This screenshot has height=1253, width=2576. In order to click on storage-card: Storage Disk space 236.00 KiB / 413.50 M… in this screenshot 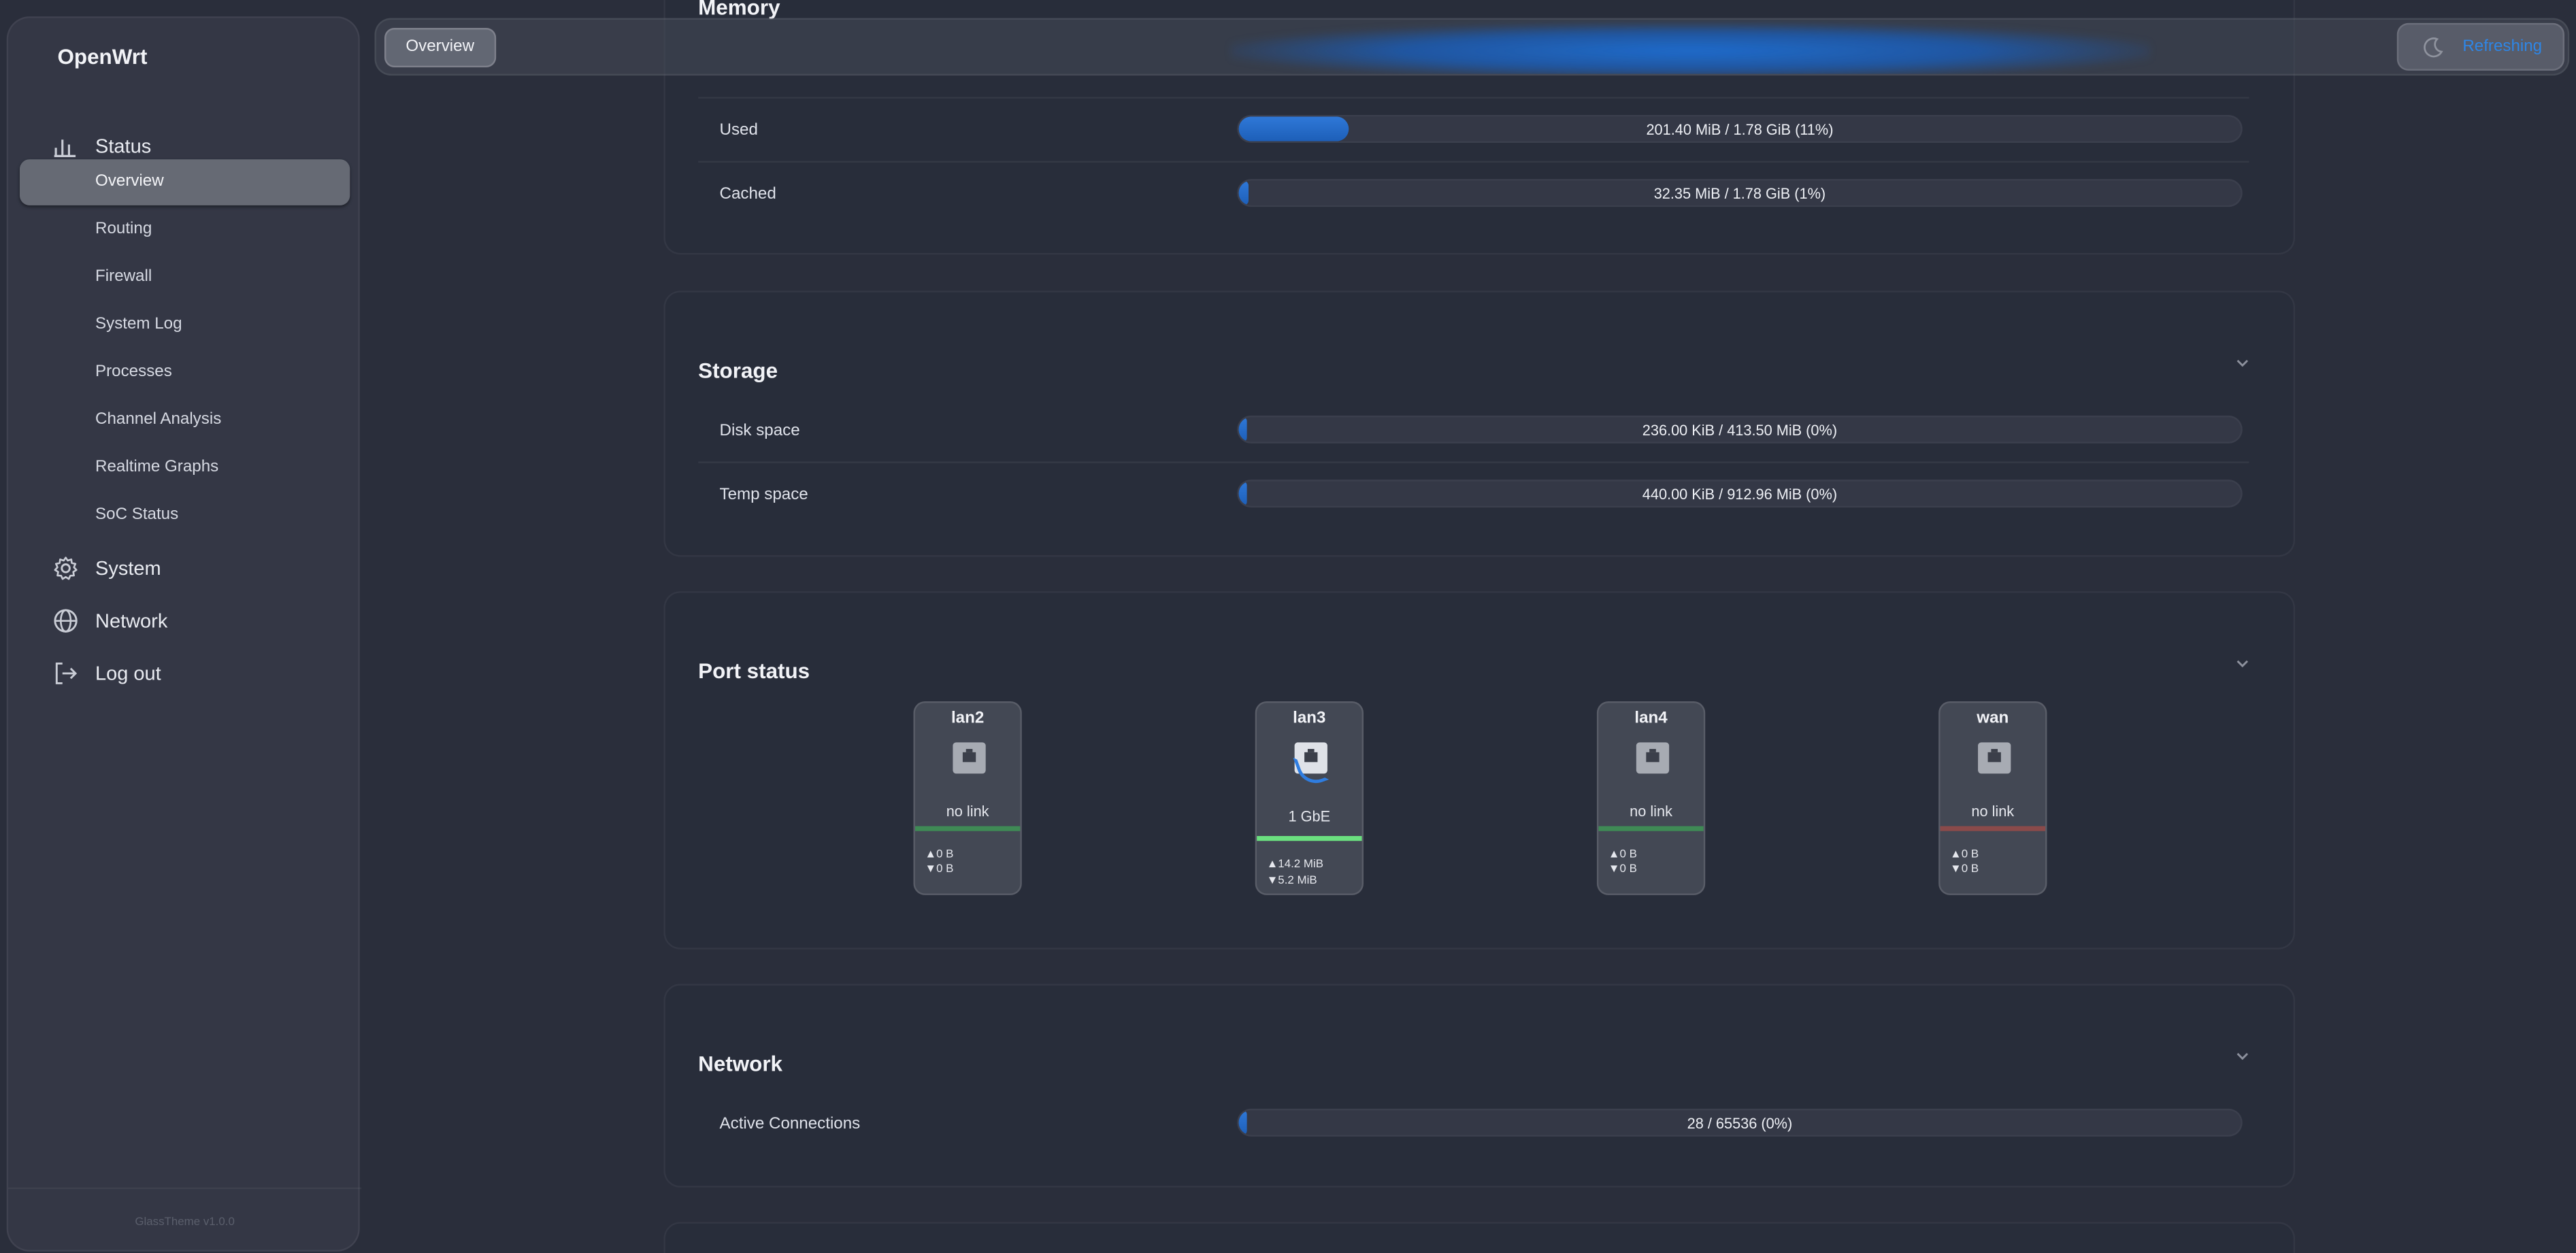, I will do `click(1480, 423)`.